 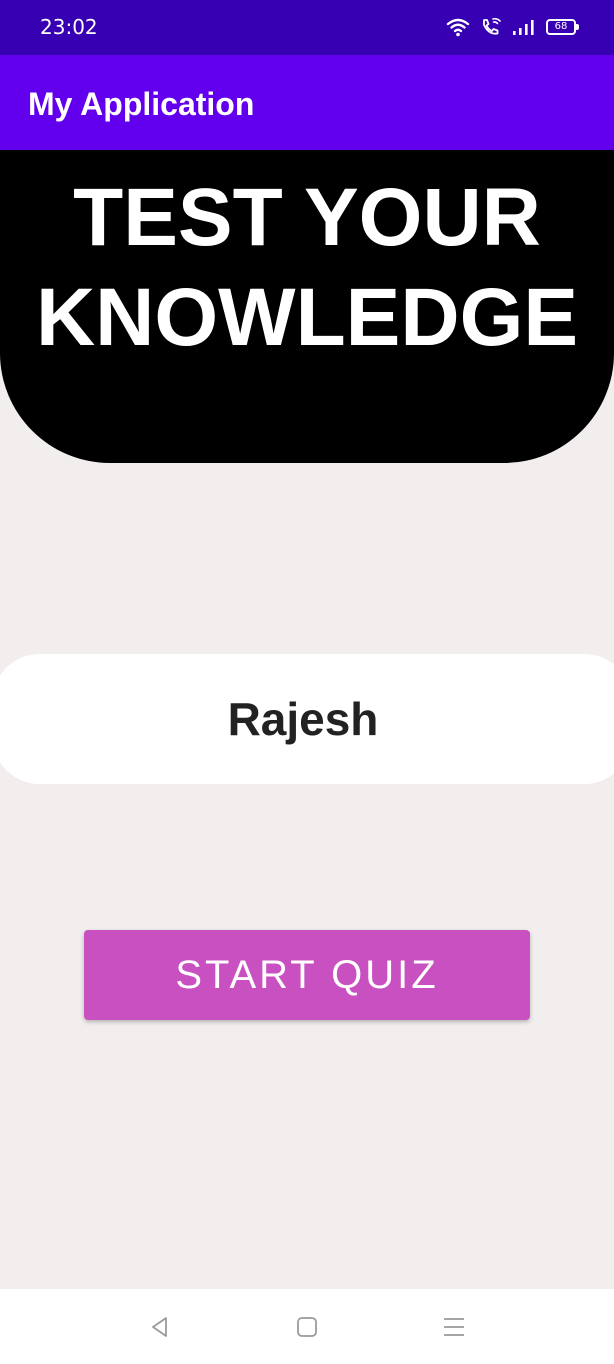 I want to click on app-title: My Application, so click(x=141, y=104).